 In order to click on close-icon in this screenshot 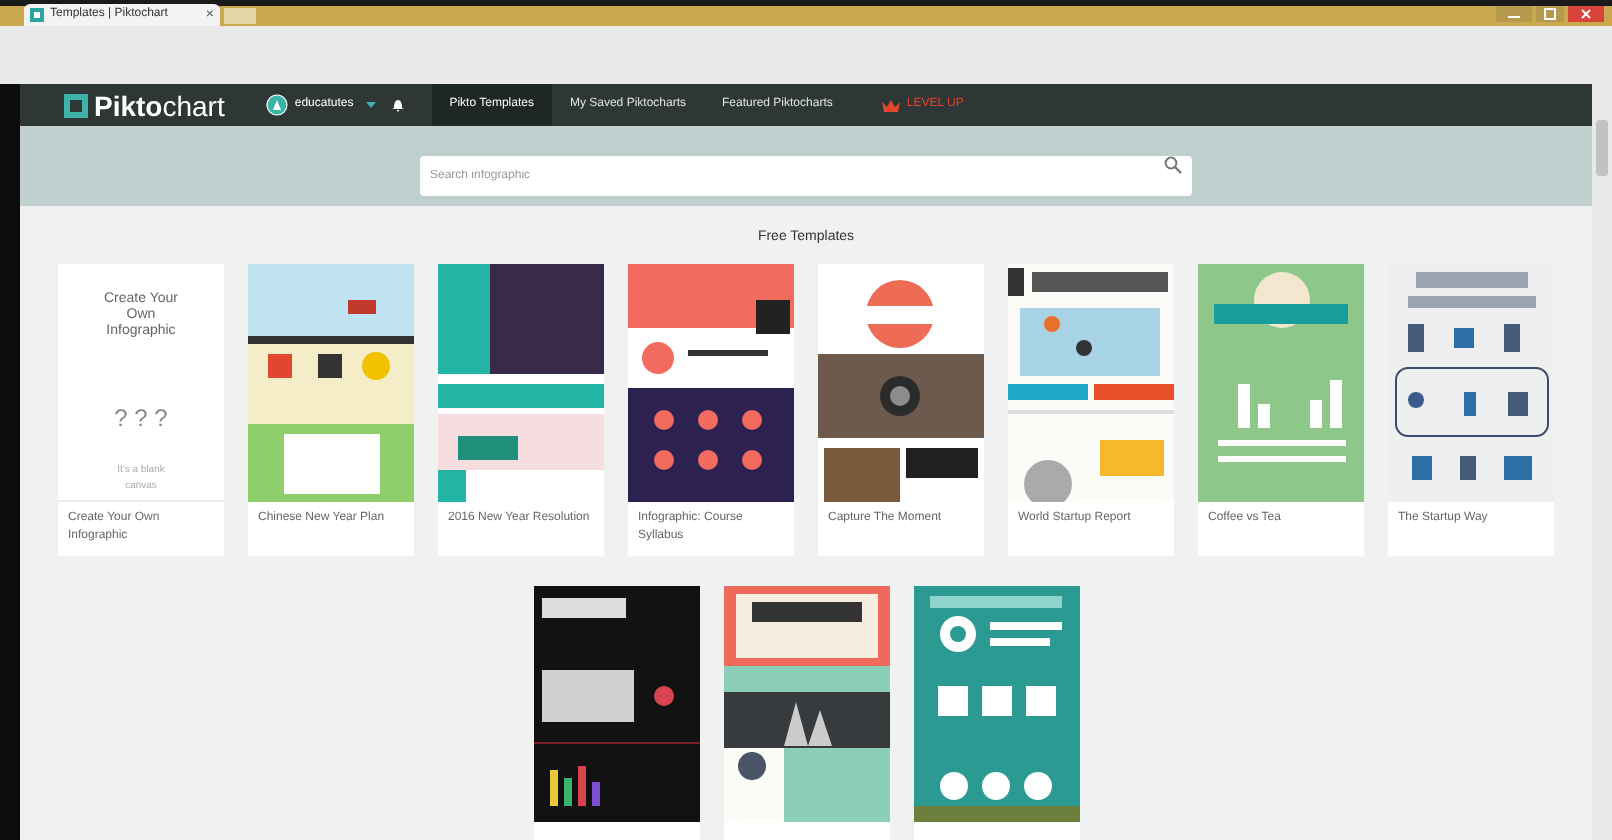, I will do `click(1586, 14)`.